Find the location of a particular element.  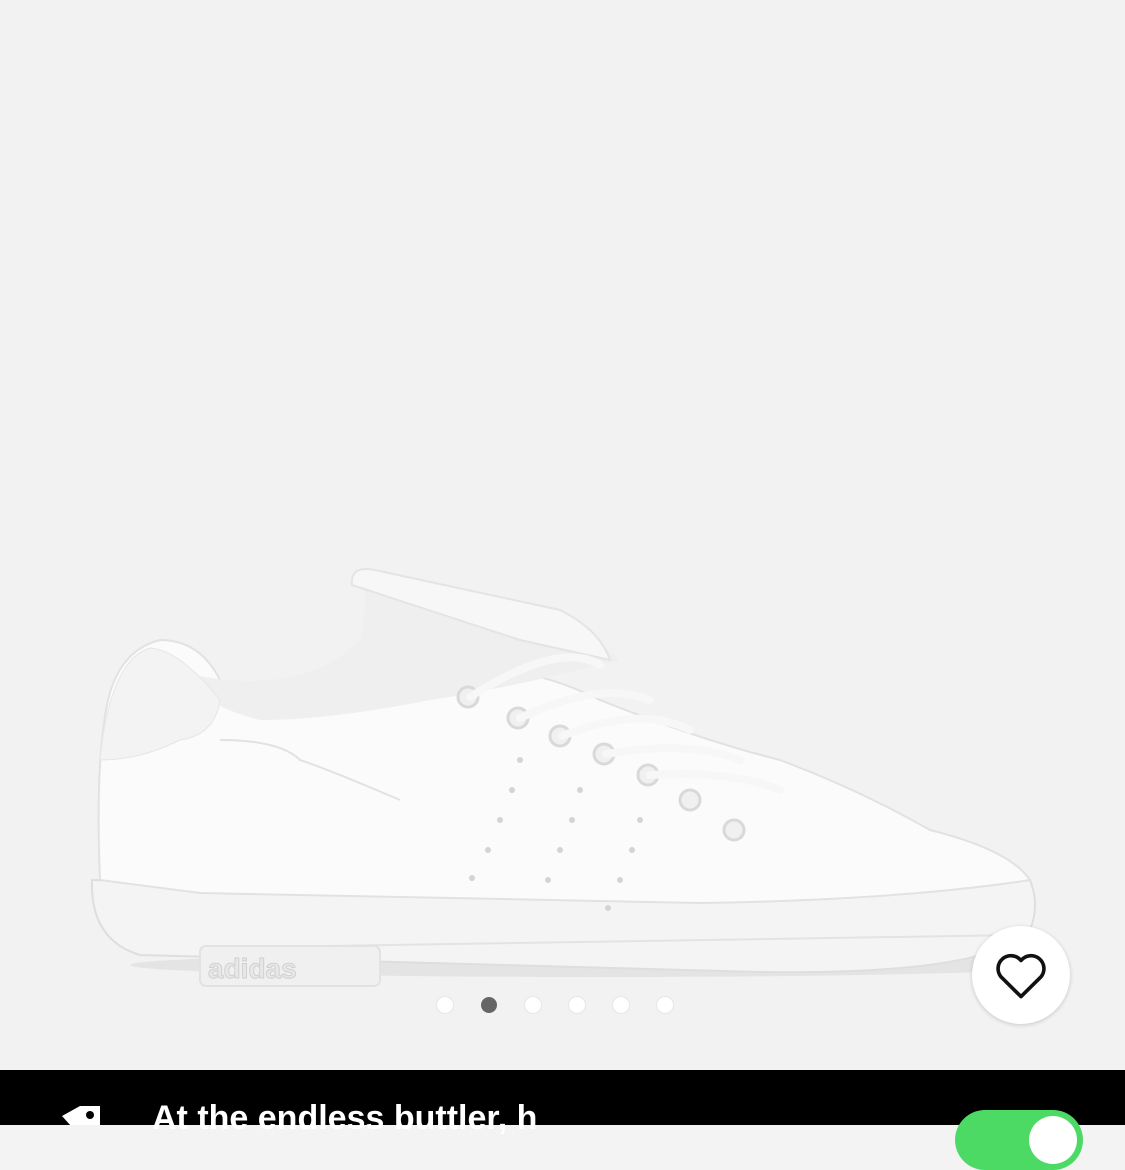

sole-logo-text: adidas is located at coordinates (252, 968).